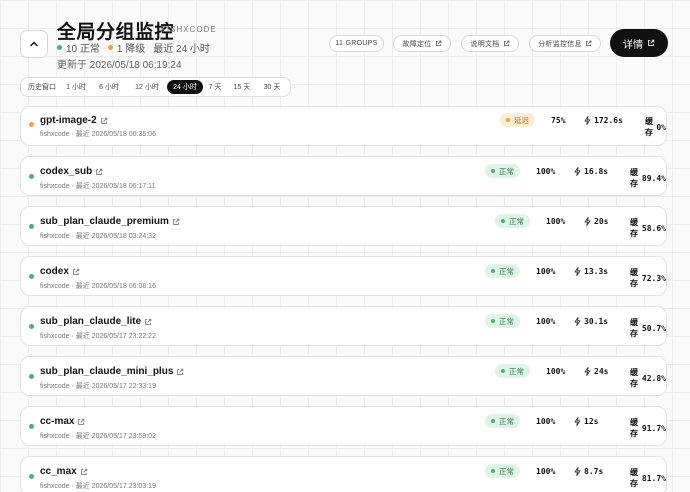 The image size is (690, 492). I want to click on range-option: 15 天, so click(242, 87).